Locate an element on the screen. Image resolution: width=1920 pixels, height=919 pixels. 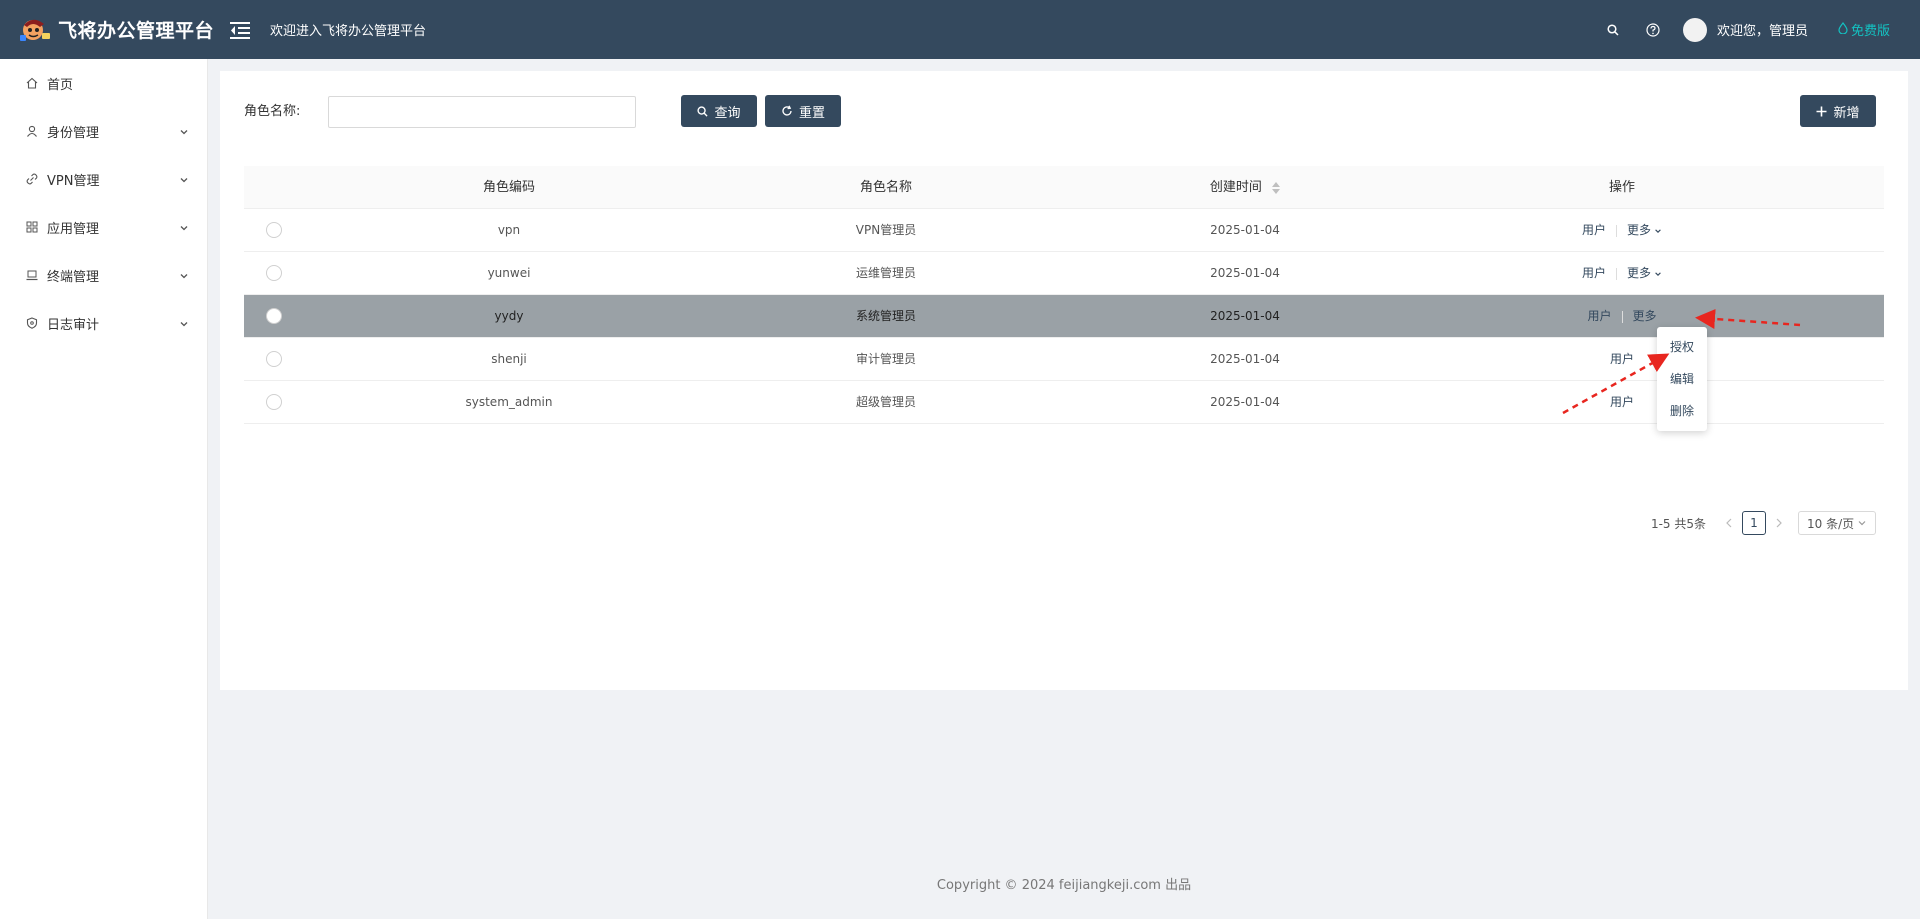
pagination: 1-5 共5条 1 10 条/页 is located at coordinates (1763, 523).